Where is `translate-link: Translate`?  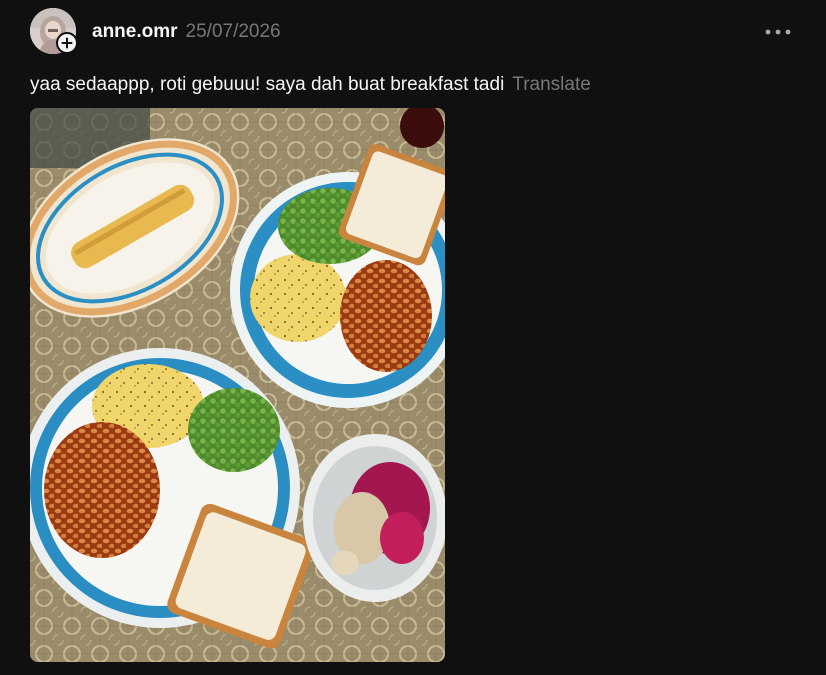
translate-link: Translate is located at coordinates (551, 84).